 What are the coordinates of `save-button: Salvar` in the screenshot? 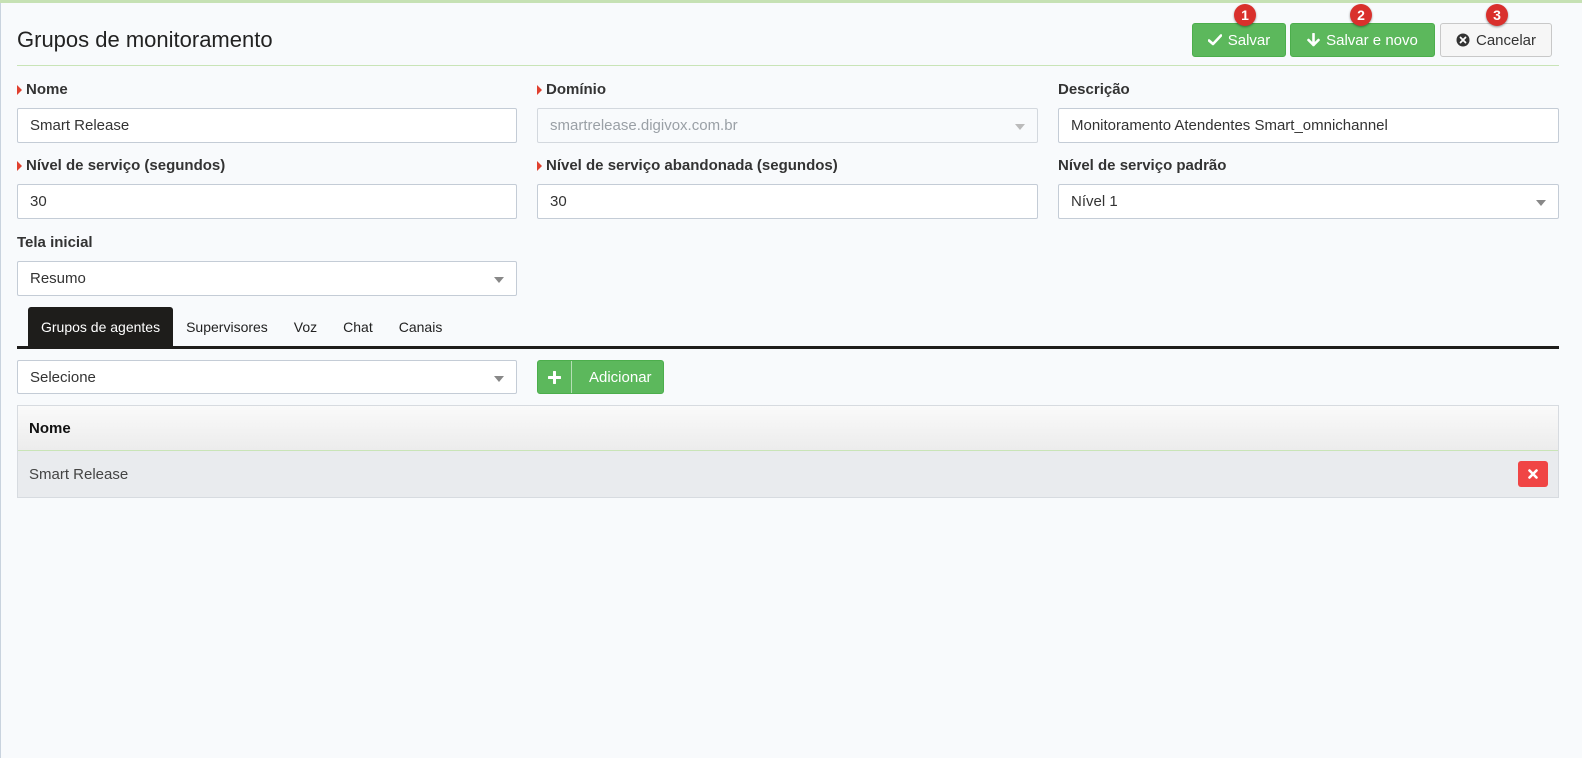 It's located at (1239, 40).